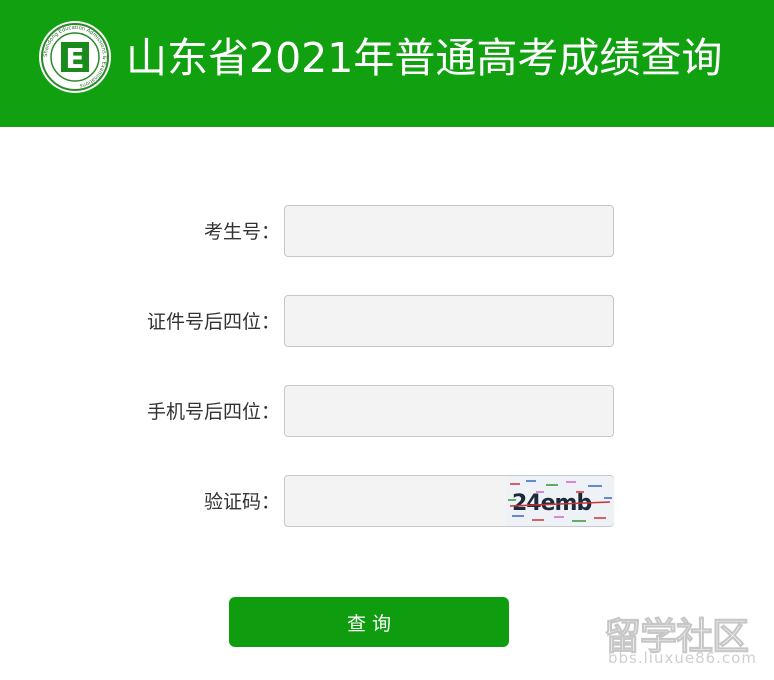 The image size is (774, 680). I want to click on phone-last4-label: 手机号后四位：, so click(213, 412).